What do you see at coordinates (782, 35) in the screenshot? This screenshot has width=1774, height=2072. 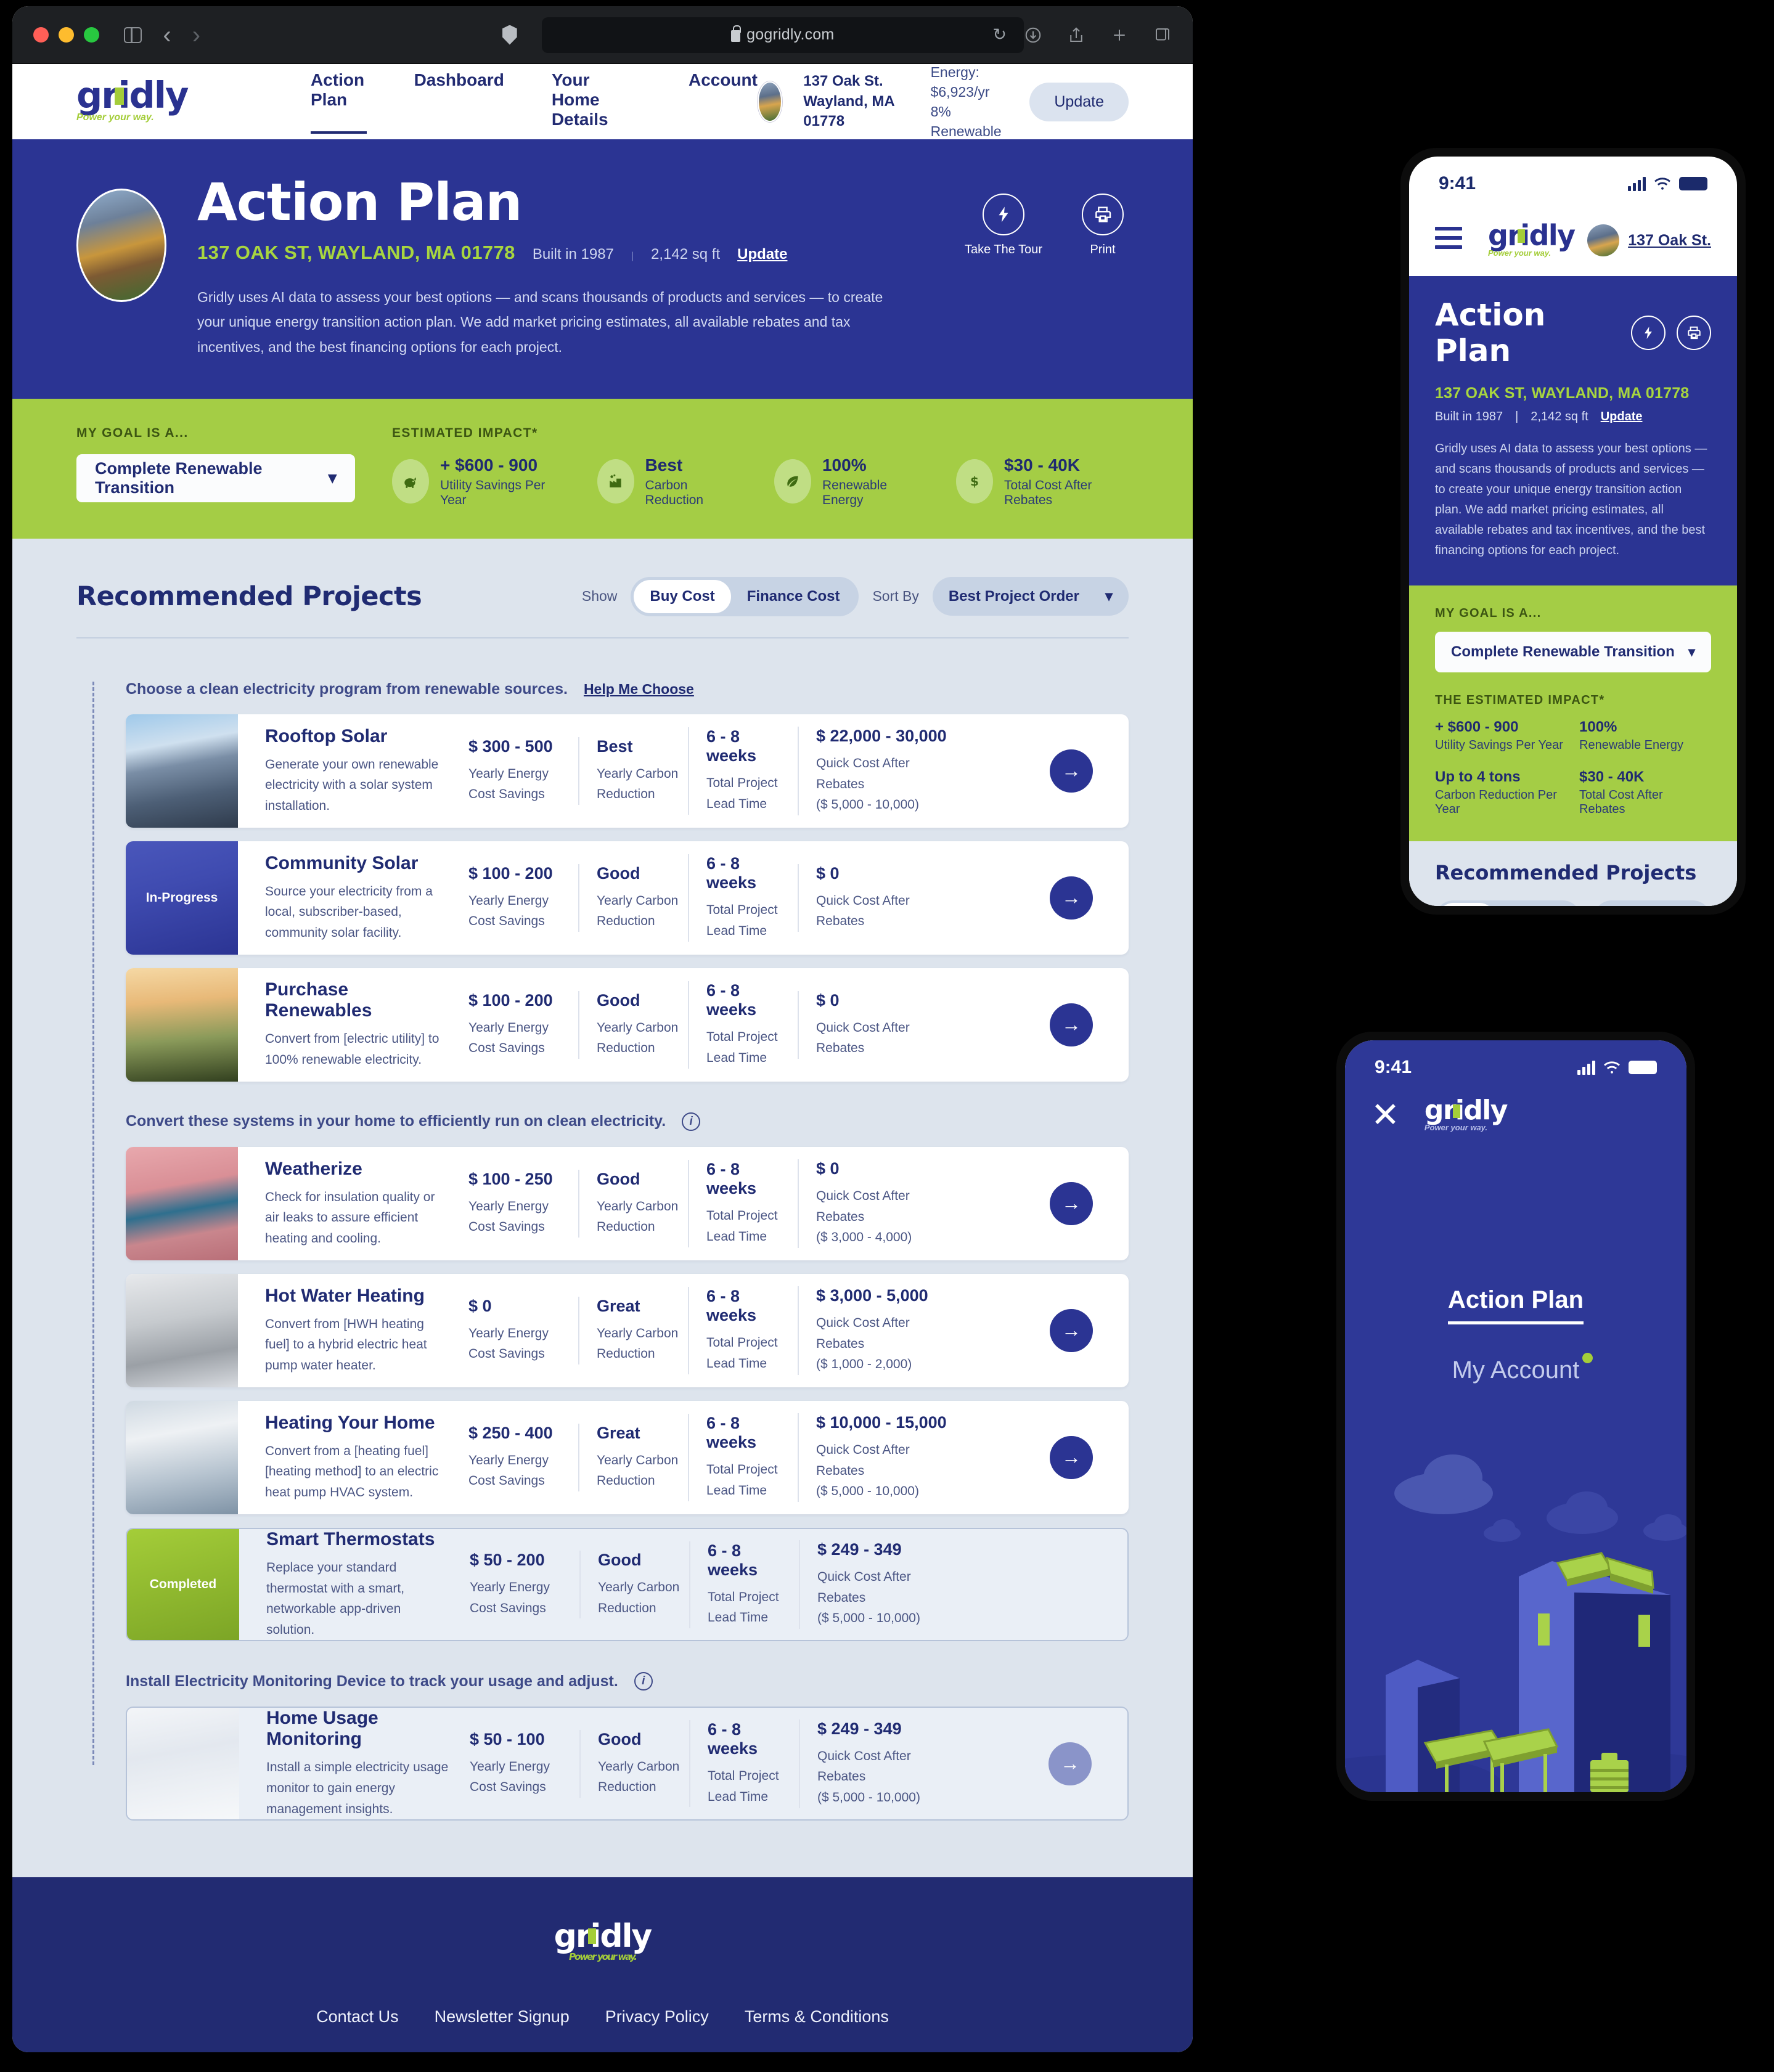 I see `address-bar: gogridly.com ↻` at bounding box center [782, 35].